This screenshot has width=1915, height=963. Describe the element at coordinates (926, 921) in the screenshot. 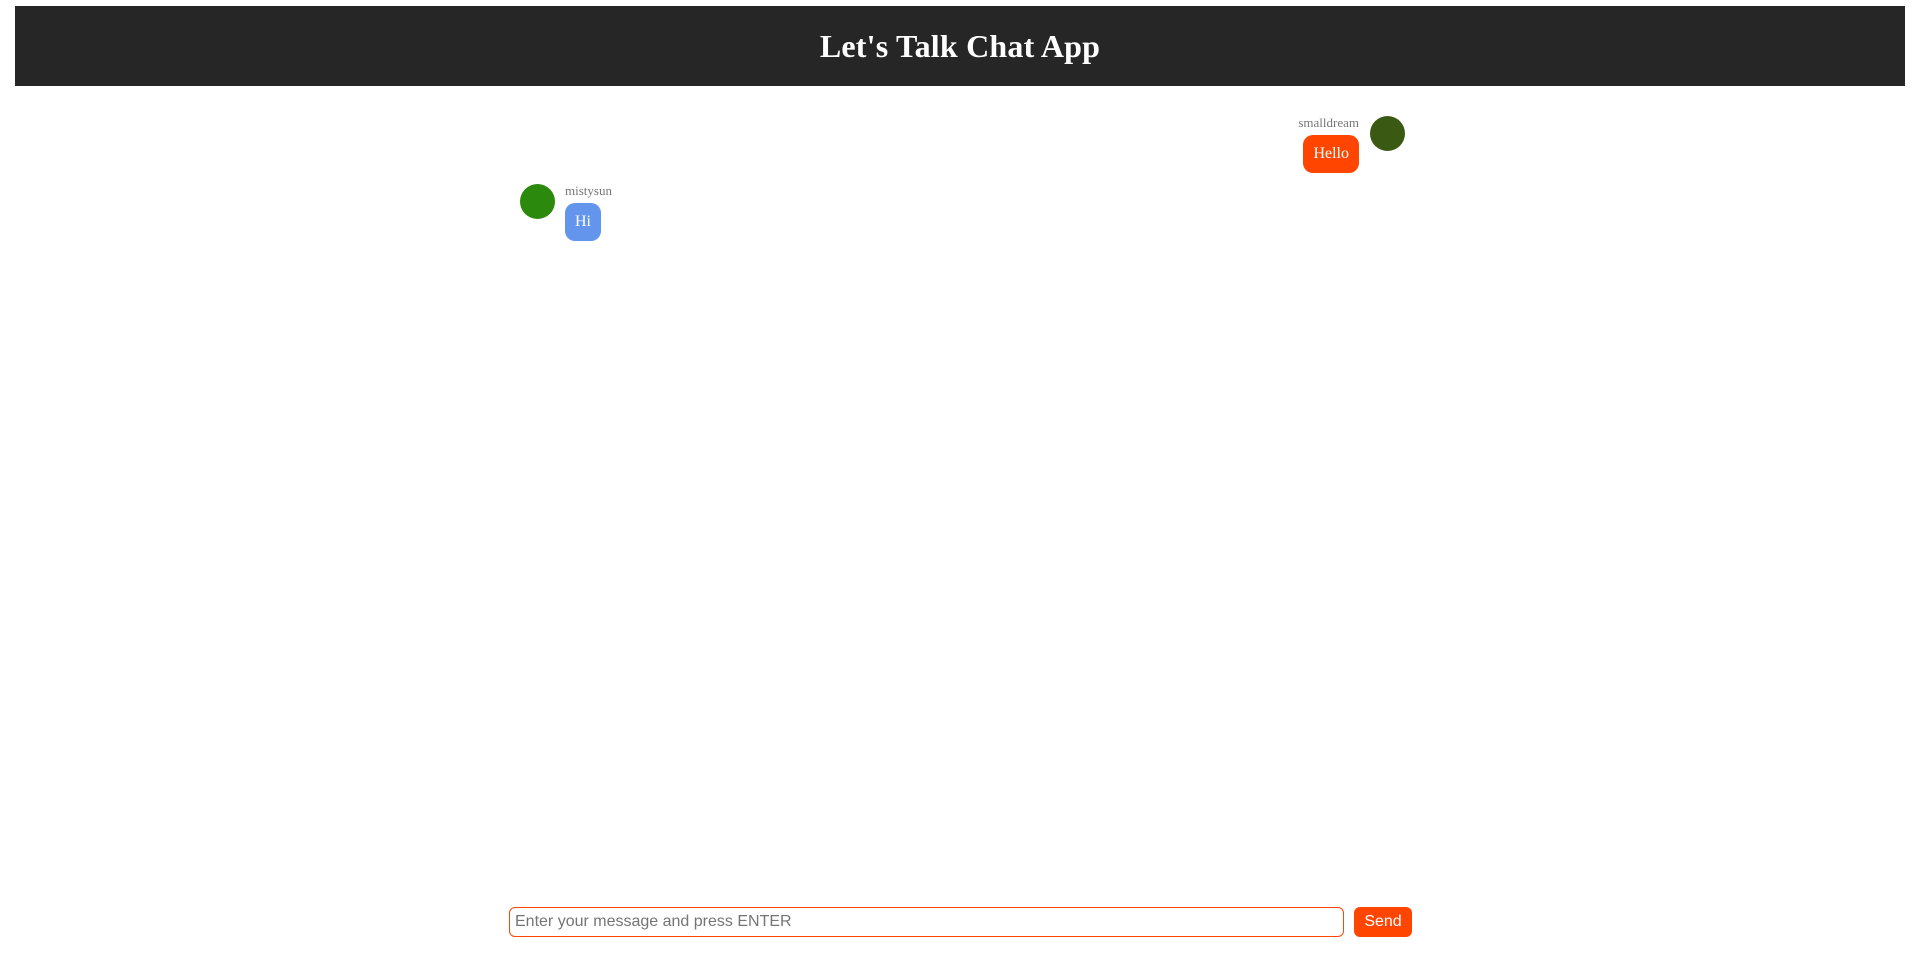

I see `message-input` at that location.